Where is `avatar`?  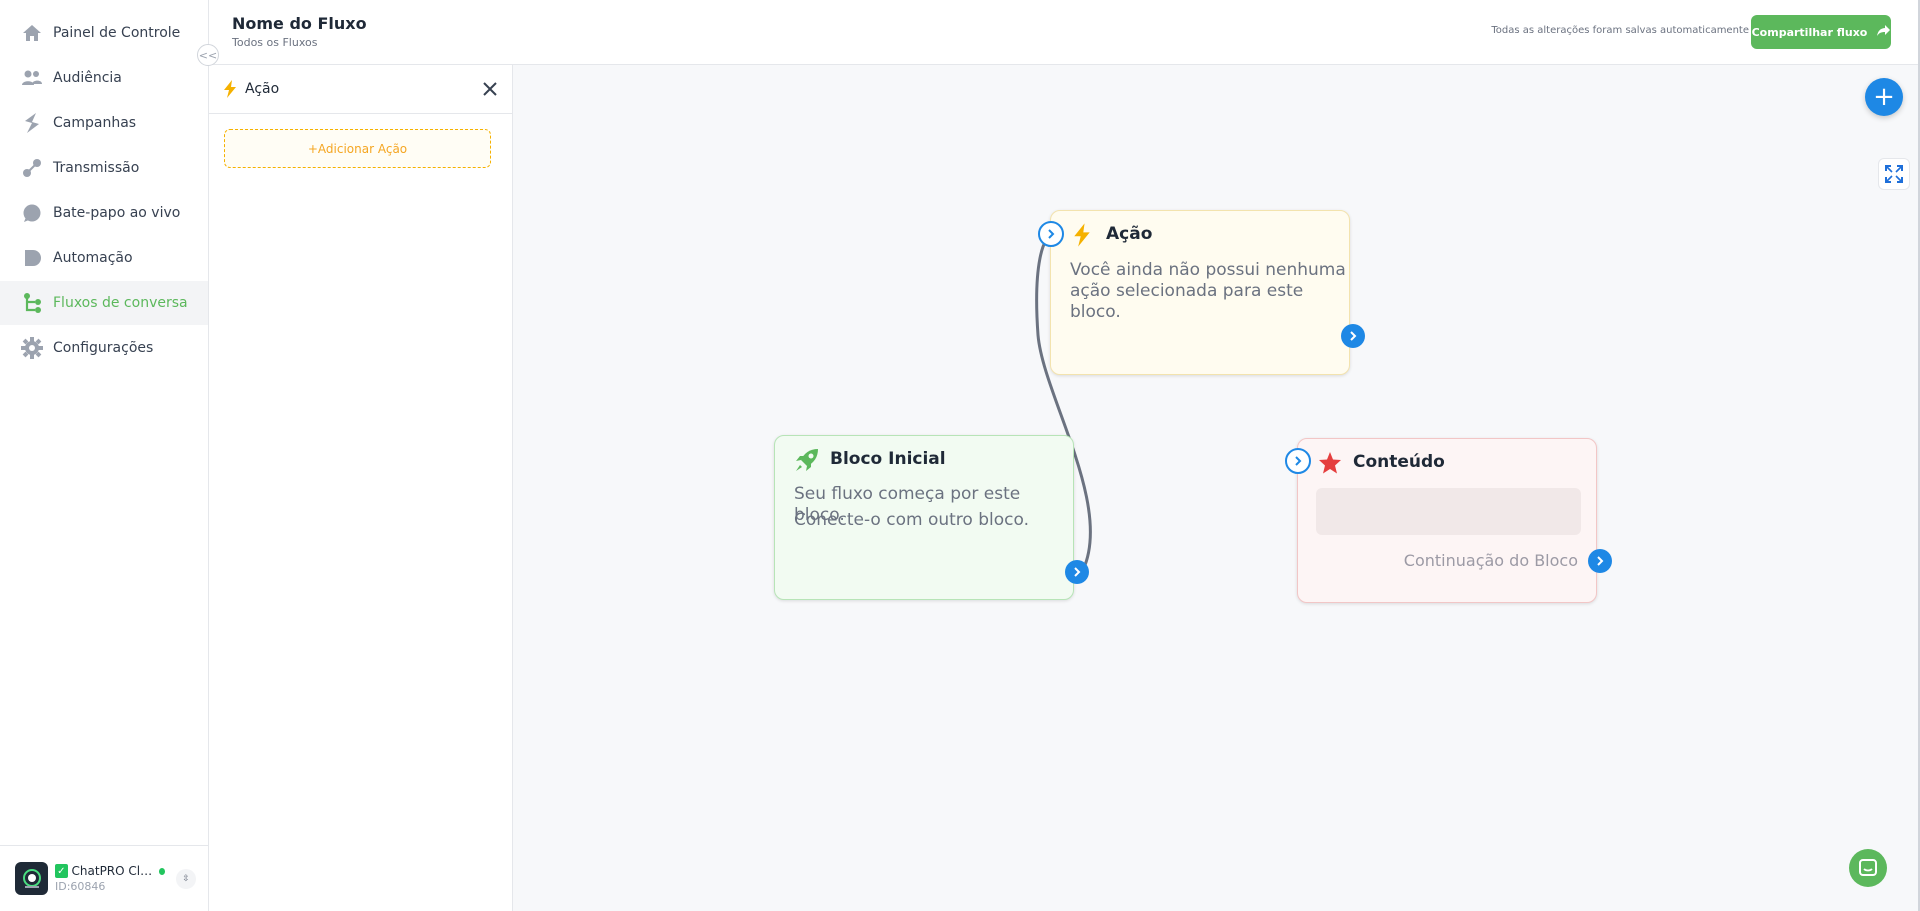
avatar is located at coordinates (31, 878).